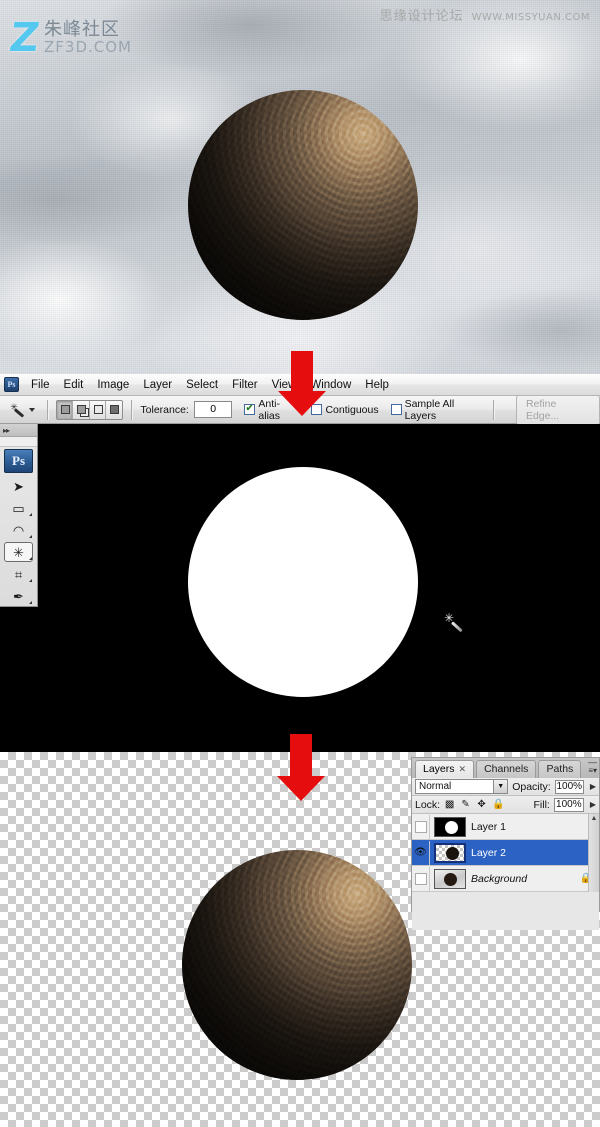 The height and width of the screenshot is (1127, 600). Describe the element at coordinates (439, 769) in the screenshot. I see `tab-layers-label: Layers` at that location.